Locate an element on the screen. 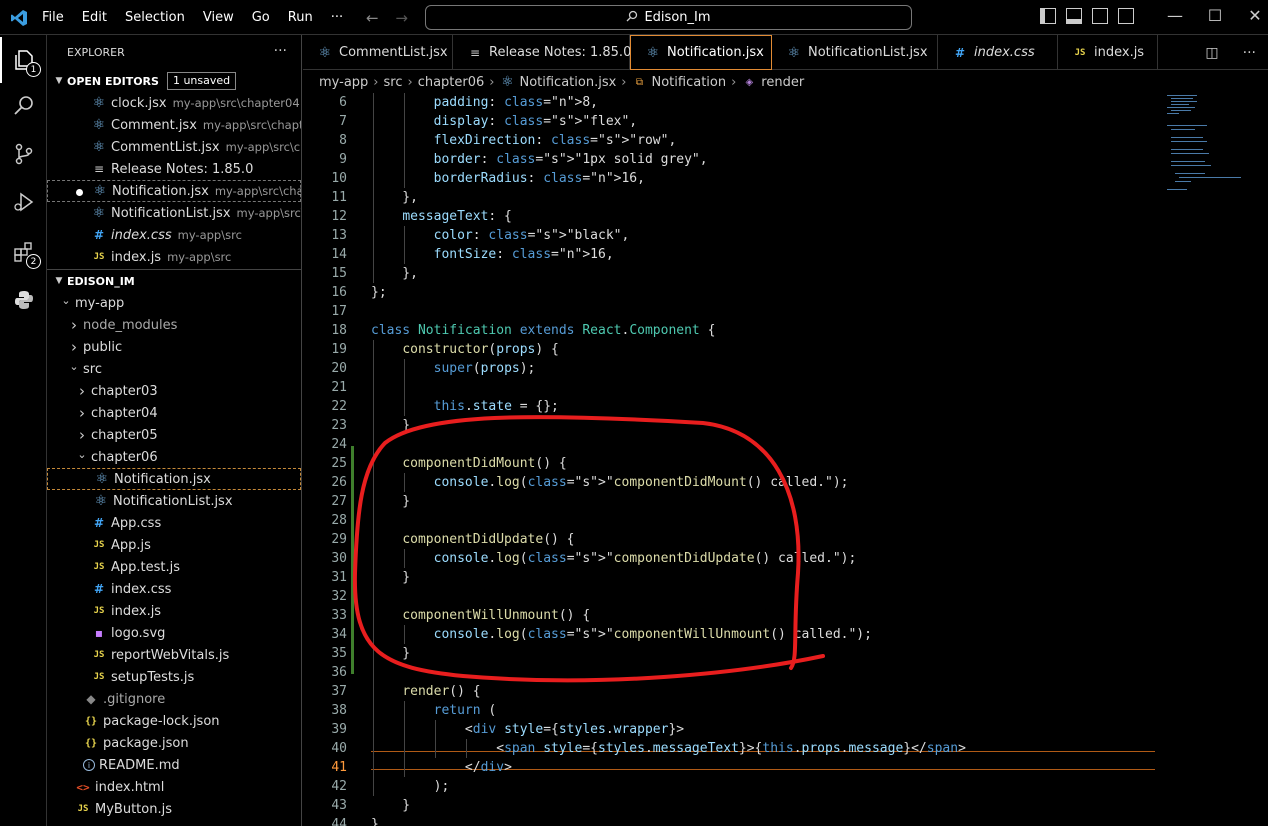  tree-folder: ⌄ src is located at coordinates (174, 369).